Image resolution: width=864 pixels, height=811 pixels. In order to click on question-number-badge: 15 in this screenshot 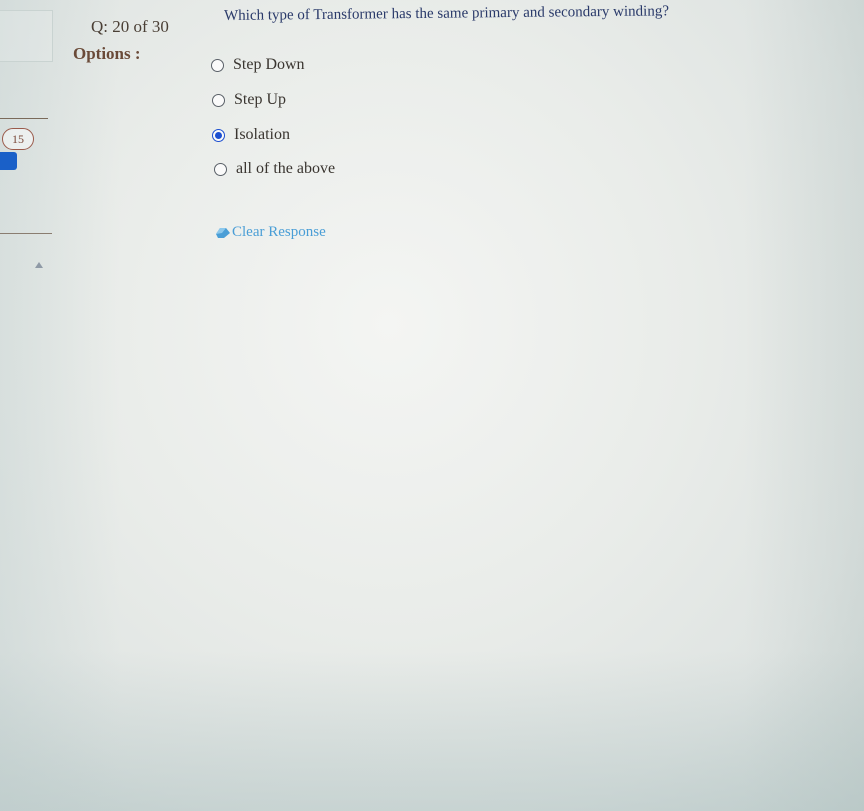, I will do `click(18, 139)`.